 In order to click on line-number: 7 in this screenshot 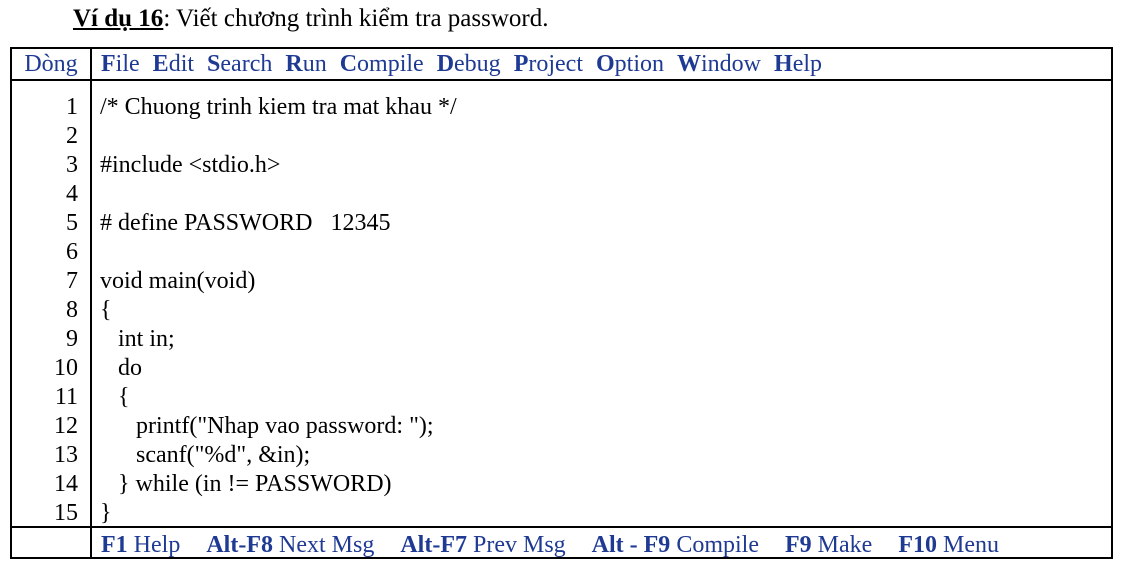, I will do `click(72, 281)`.